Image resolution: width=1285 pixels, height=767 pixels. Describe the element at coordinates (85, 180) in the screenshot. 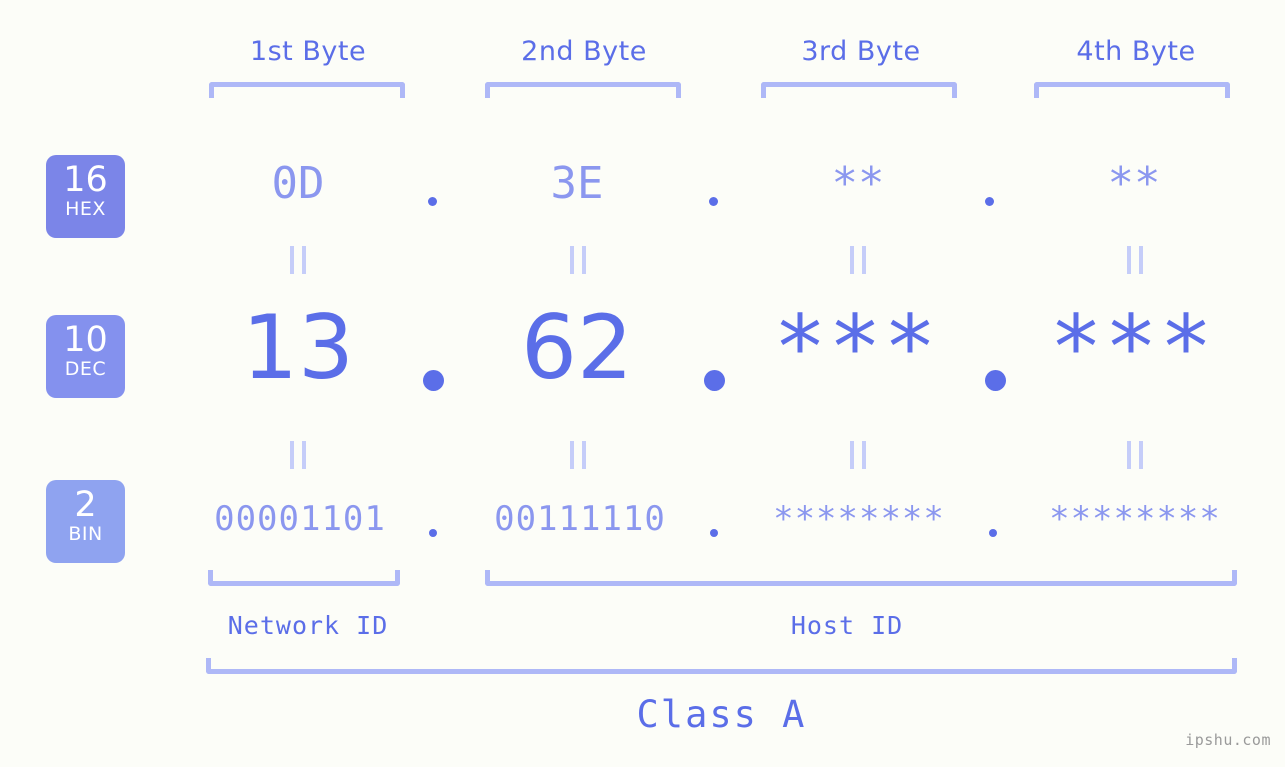

I see `radix-badge-hex-number: 16` at that location.